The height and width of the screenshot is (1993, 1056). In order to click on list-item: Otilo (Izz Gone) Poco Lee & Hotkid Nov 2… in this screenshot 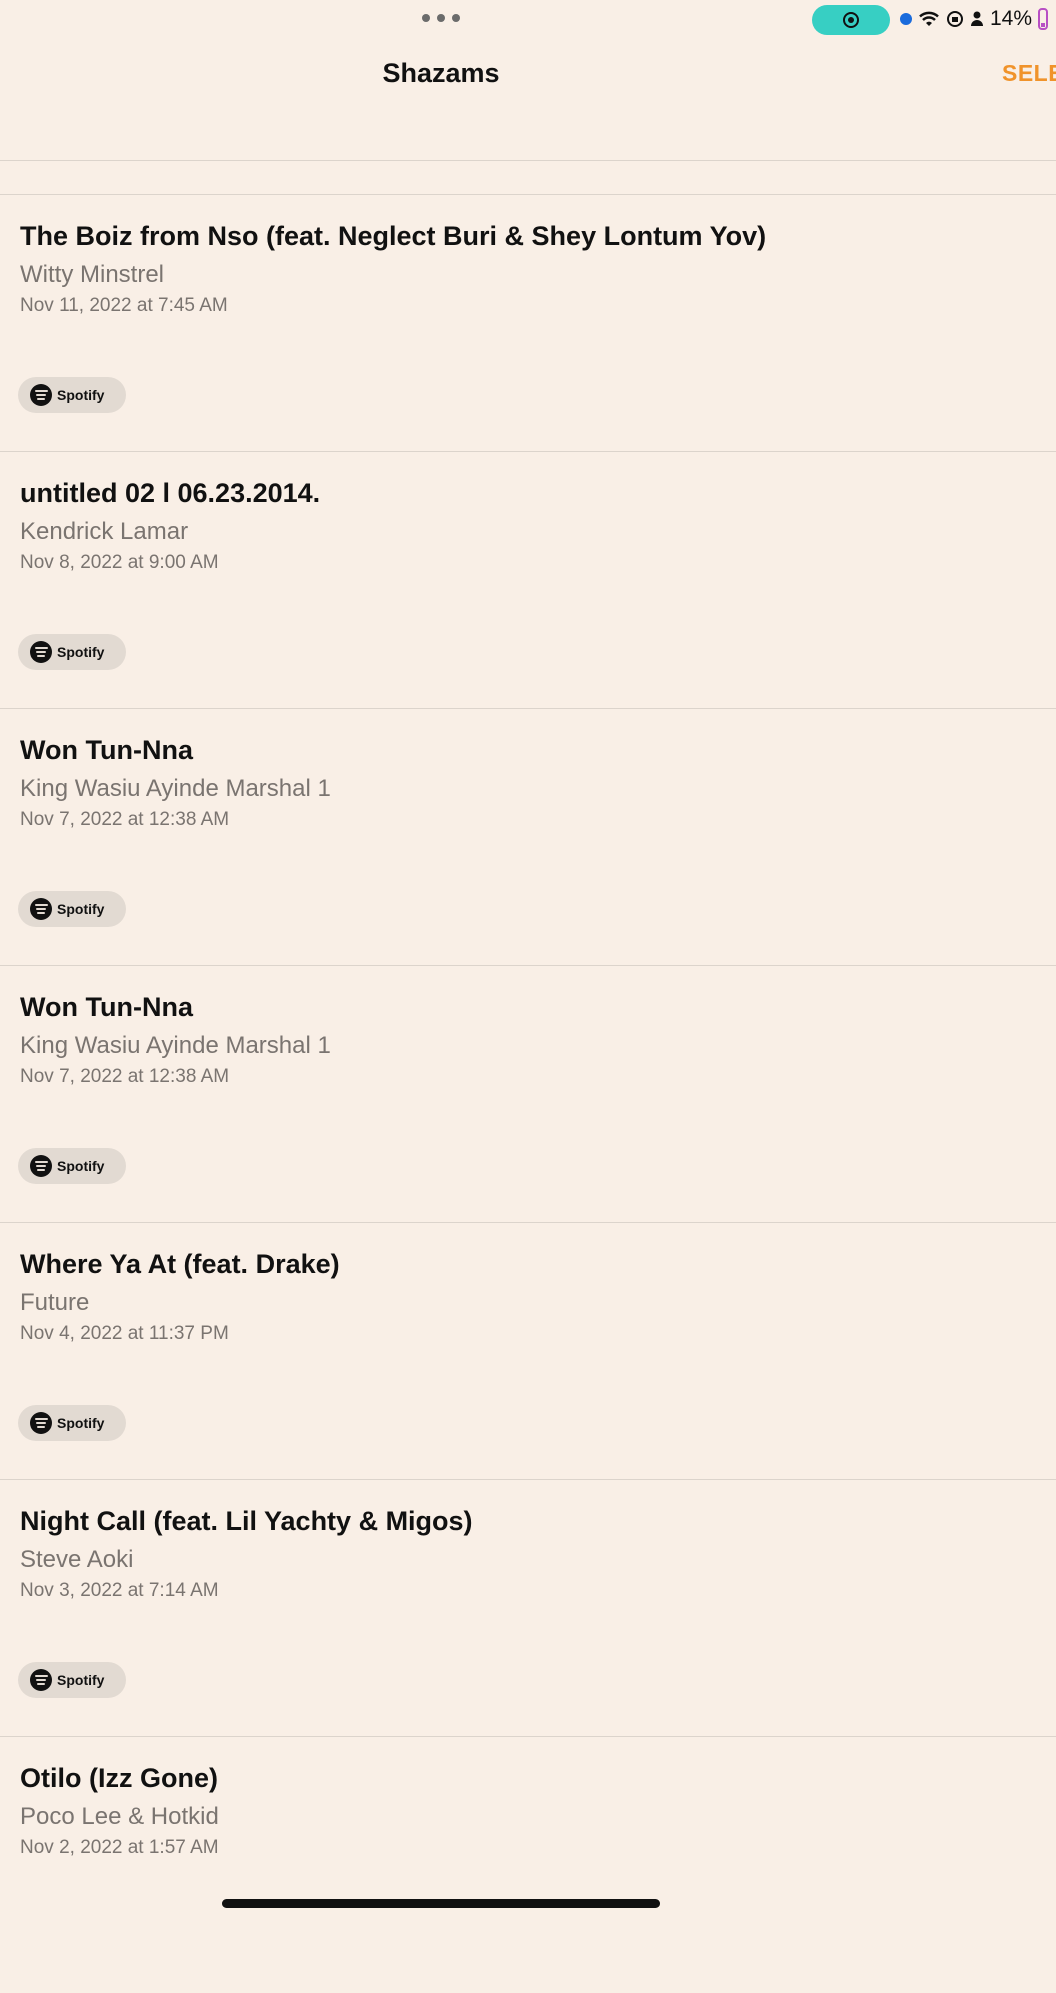, I will do `click(528, 1864)`.